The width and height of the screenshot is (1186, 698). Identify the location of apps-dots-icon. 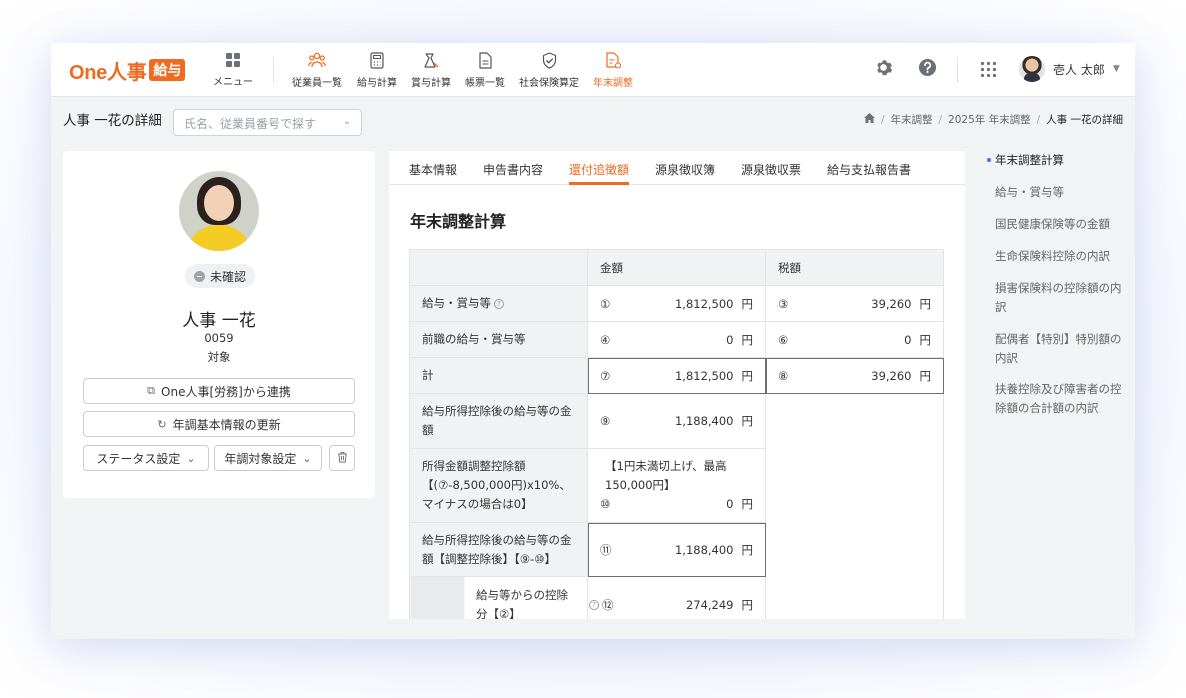
(988, 71).